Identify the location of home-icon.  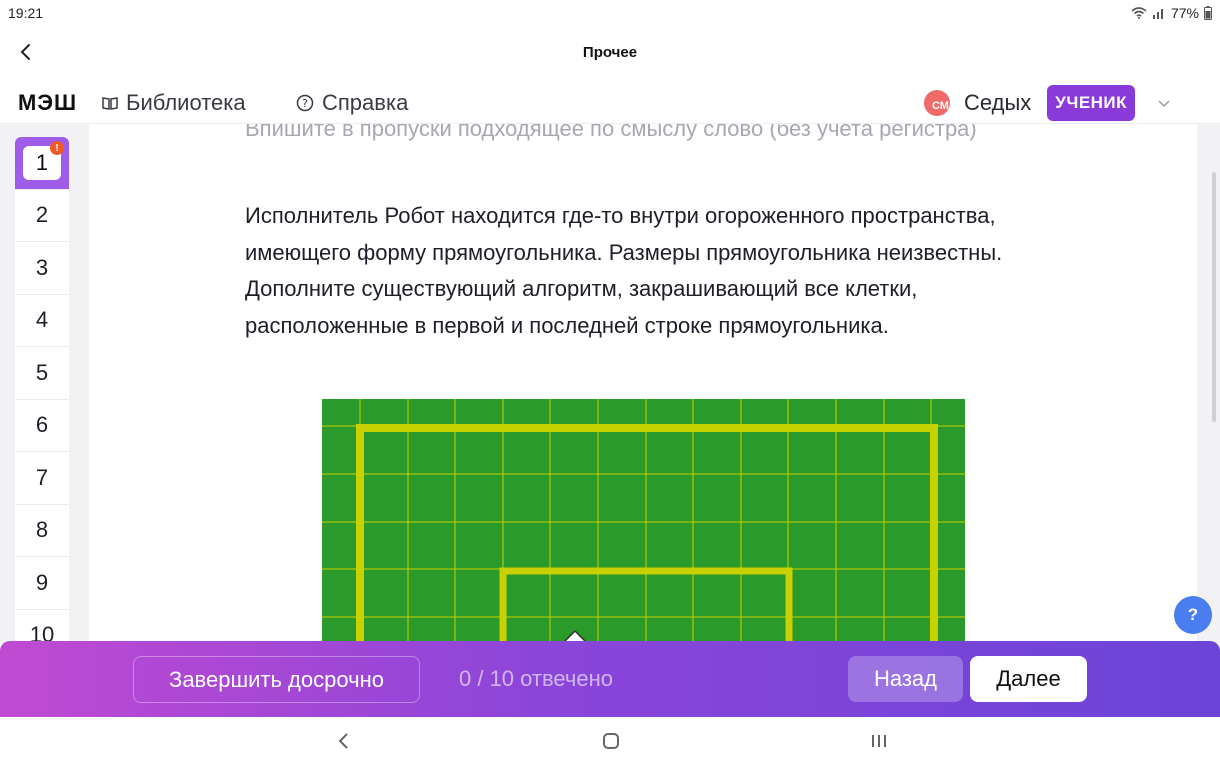
(611, 741).